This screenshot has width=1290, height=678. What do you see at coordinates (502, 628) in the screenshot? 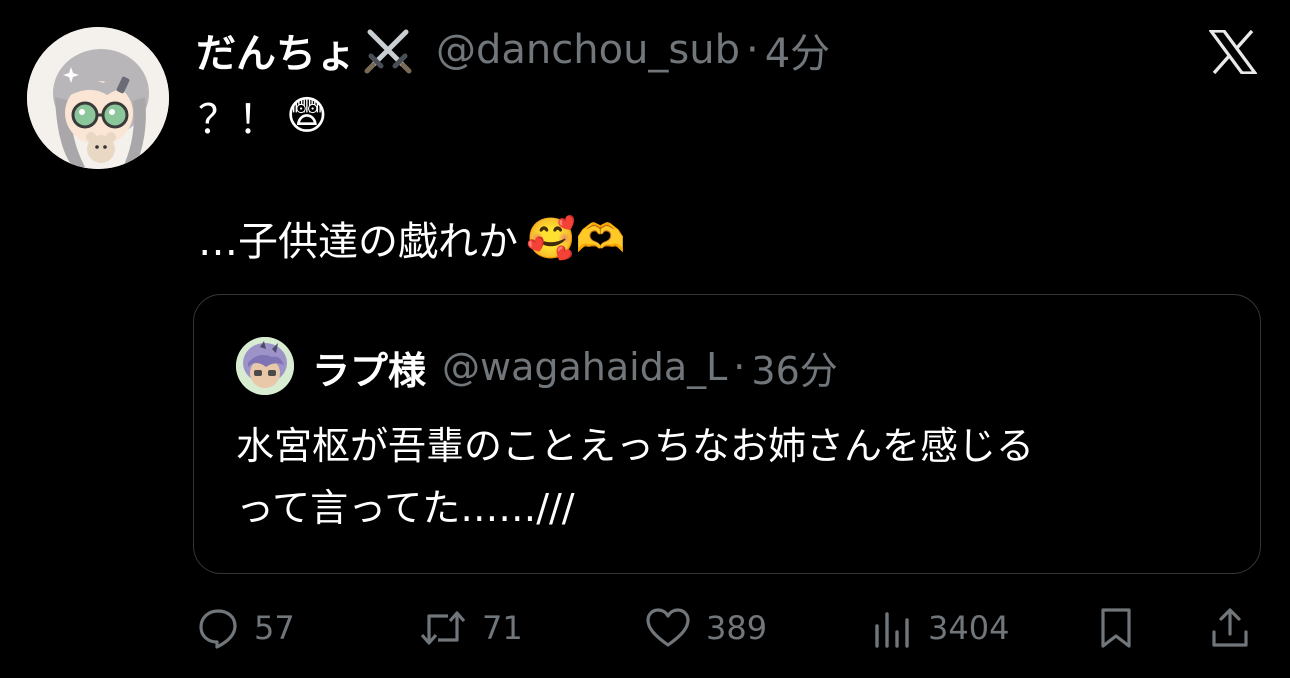
I see `repost-count: 71` at bounding box center [502, 628].